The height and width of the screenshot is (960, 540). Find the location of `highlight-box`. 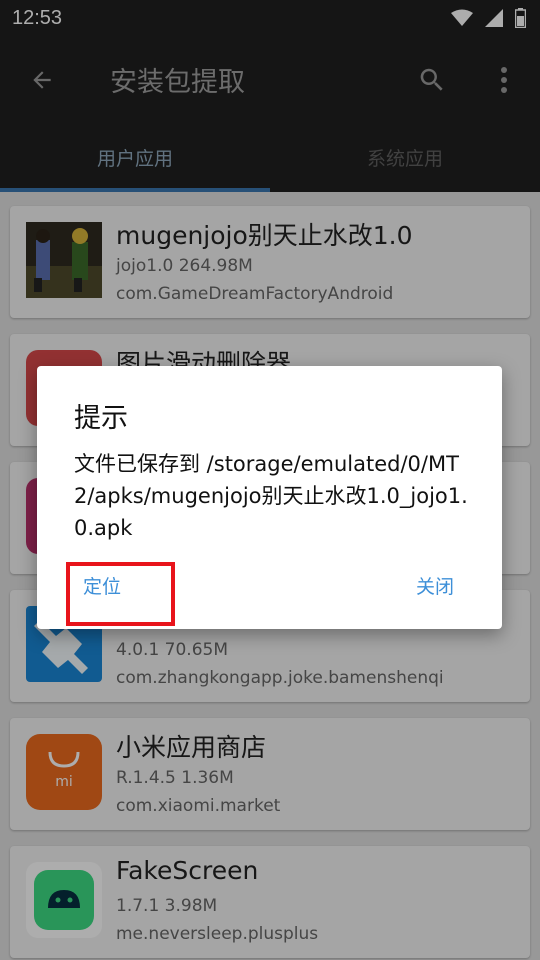

highlight-box is located at coordinates (120, 594).